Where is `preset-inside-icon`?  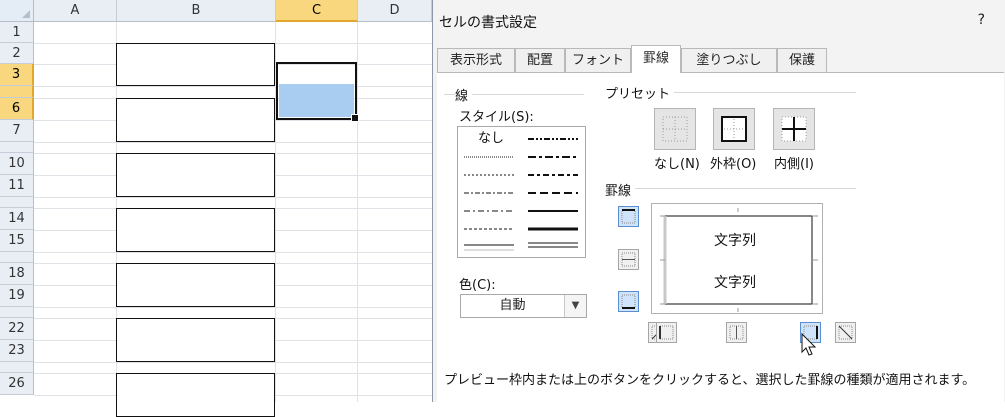 preset-inside-icon is located at coordinates (794, 129).